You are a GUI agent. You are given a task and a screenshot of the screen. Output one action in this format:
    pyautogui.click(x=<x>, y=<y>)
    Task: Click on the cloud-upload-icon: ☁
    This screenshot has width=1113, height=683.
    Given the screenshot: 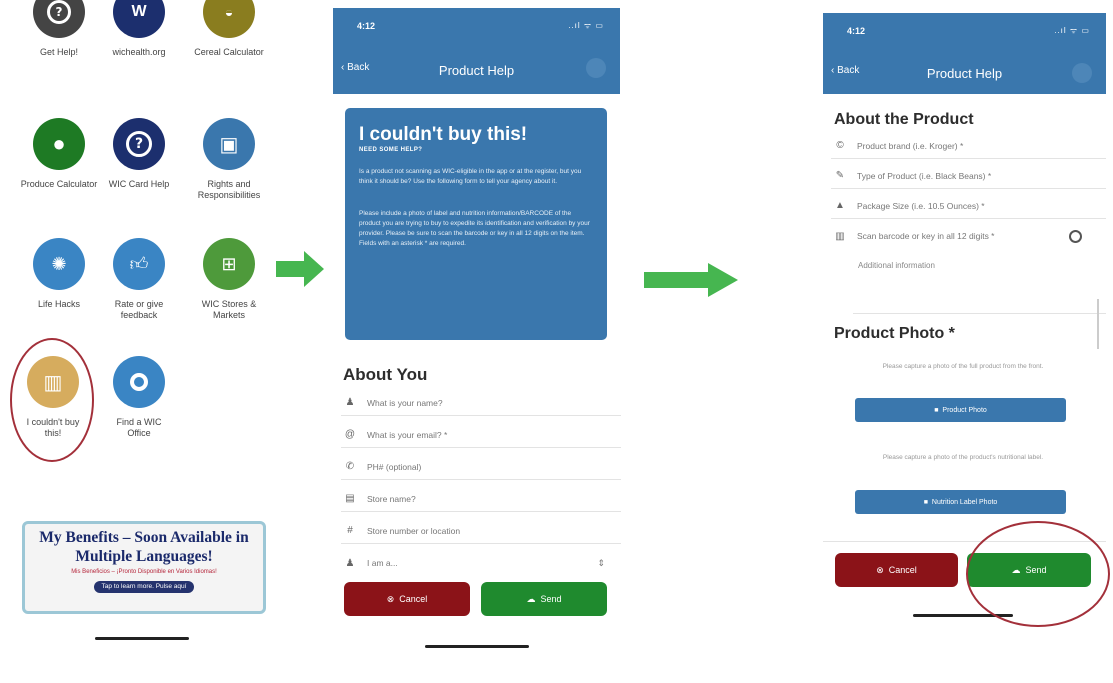 What is the action you would take?
    pyautogui.click(x=531, y=598)
    